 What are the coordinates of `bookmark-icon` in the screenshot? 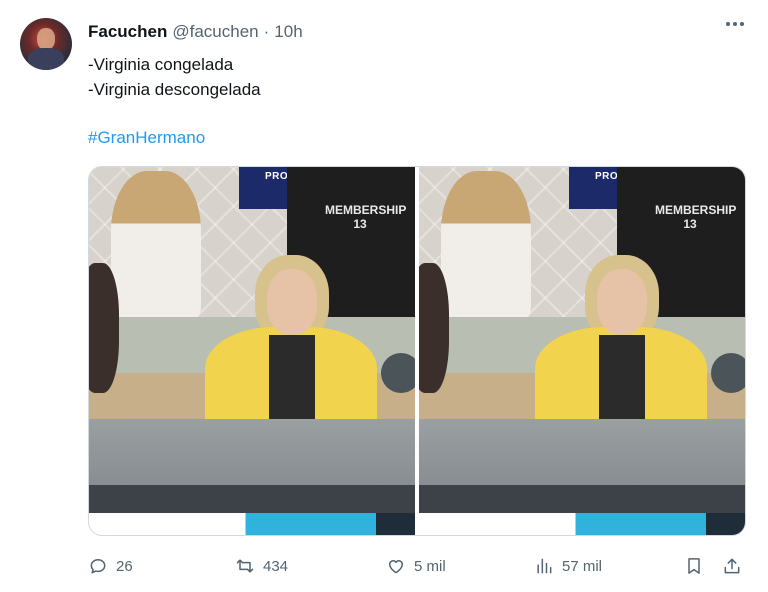 It's located at (694, 566).